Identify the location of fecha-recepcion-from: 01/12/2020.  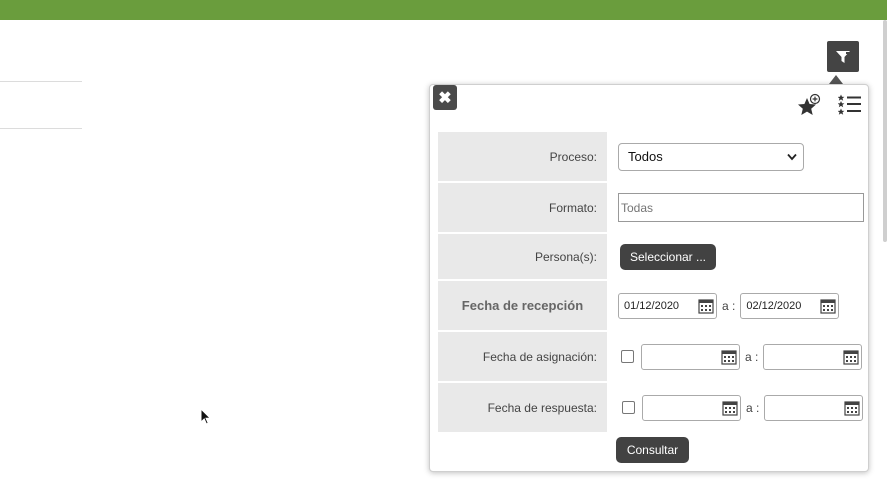
(667, 305).